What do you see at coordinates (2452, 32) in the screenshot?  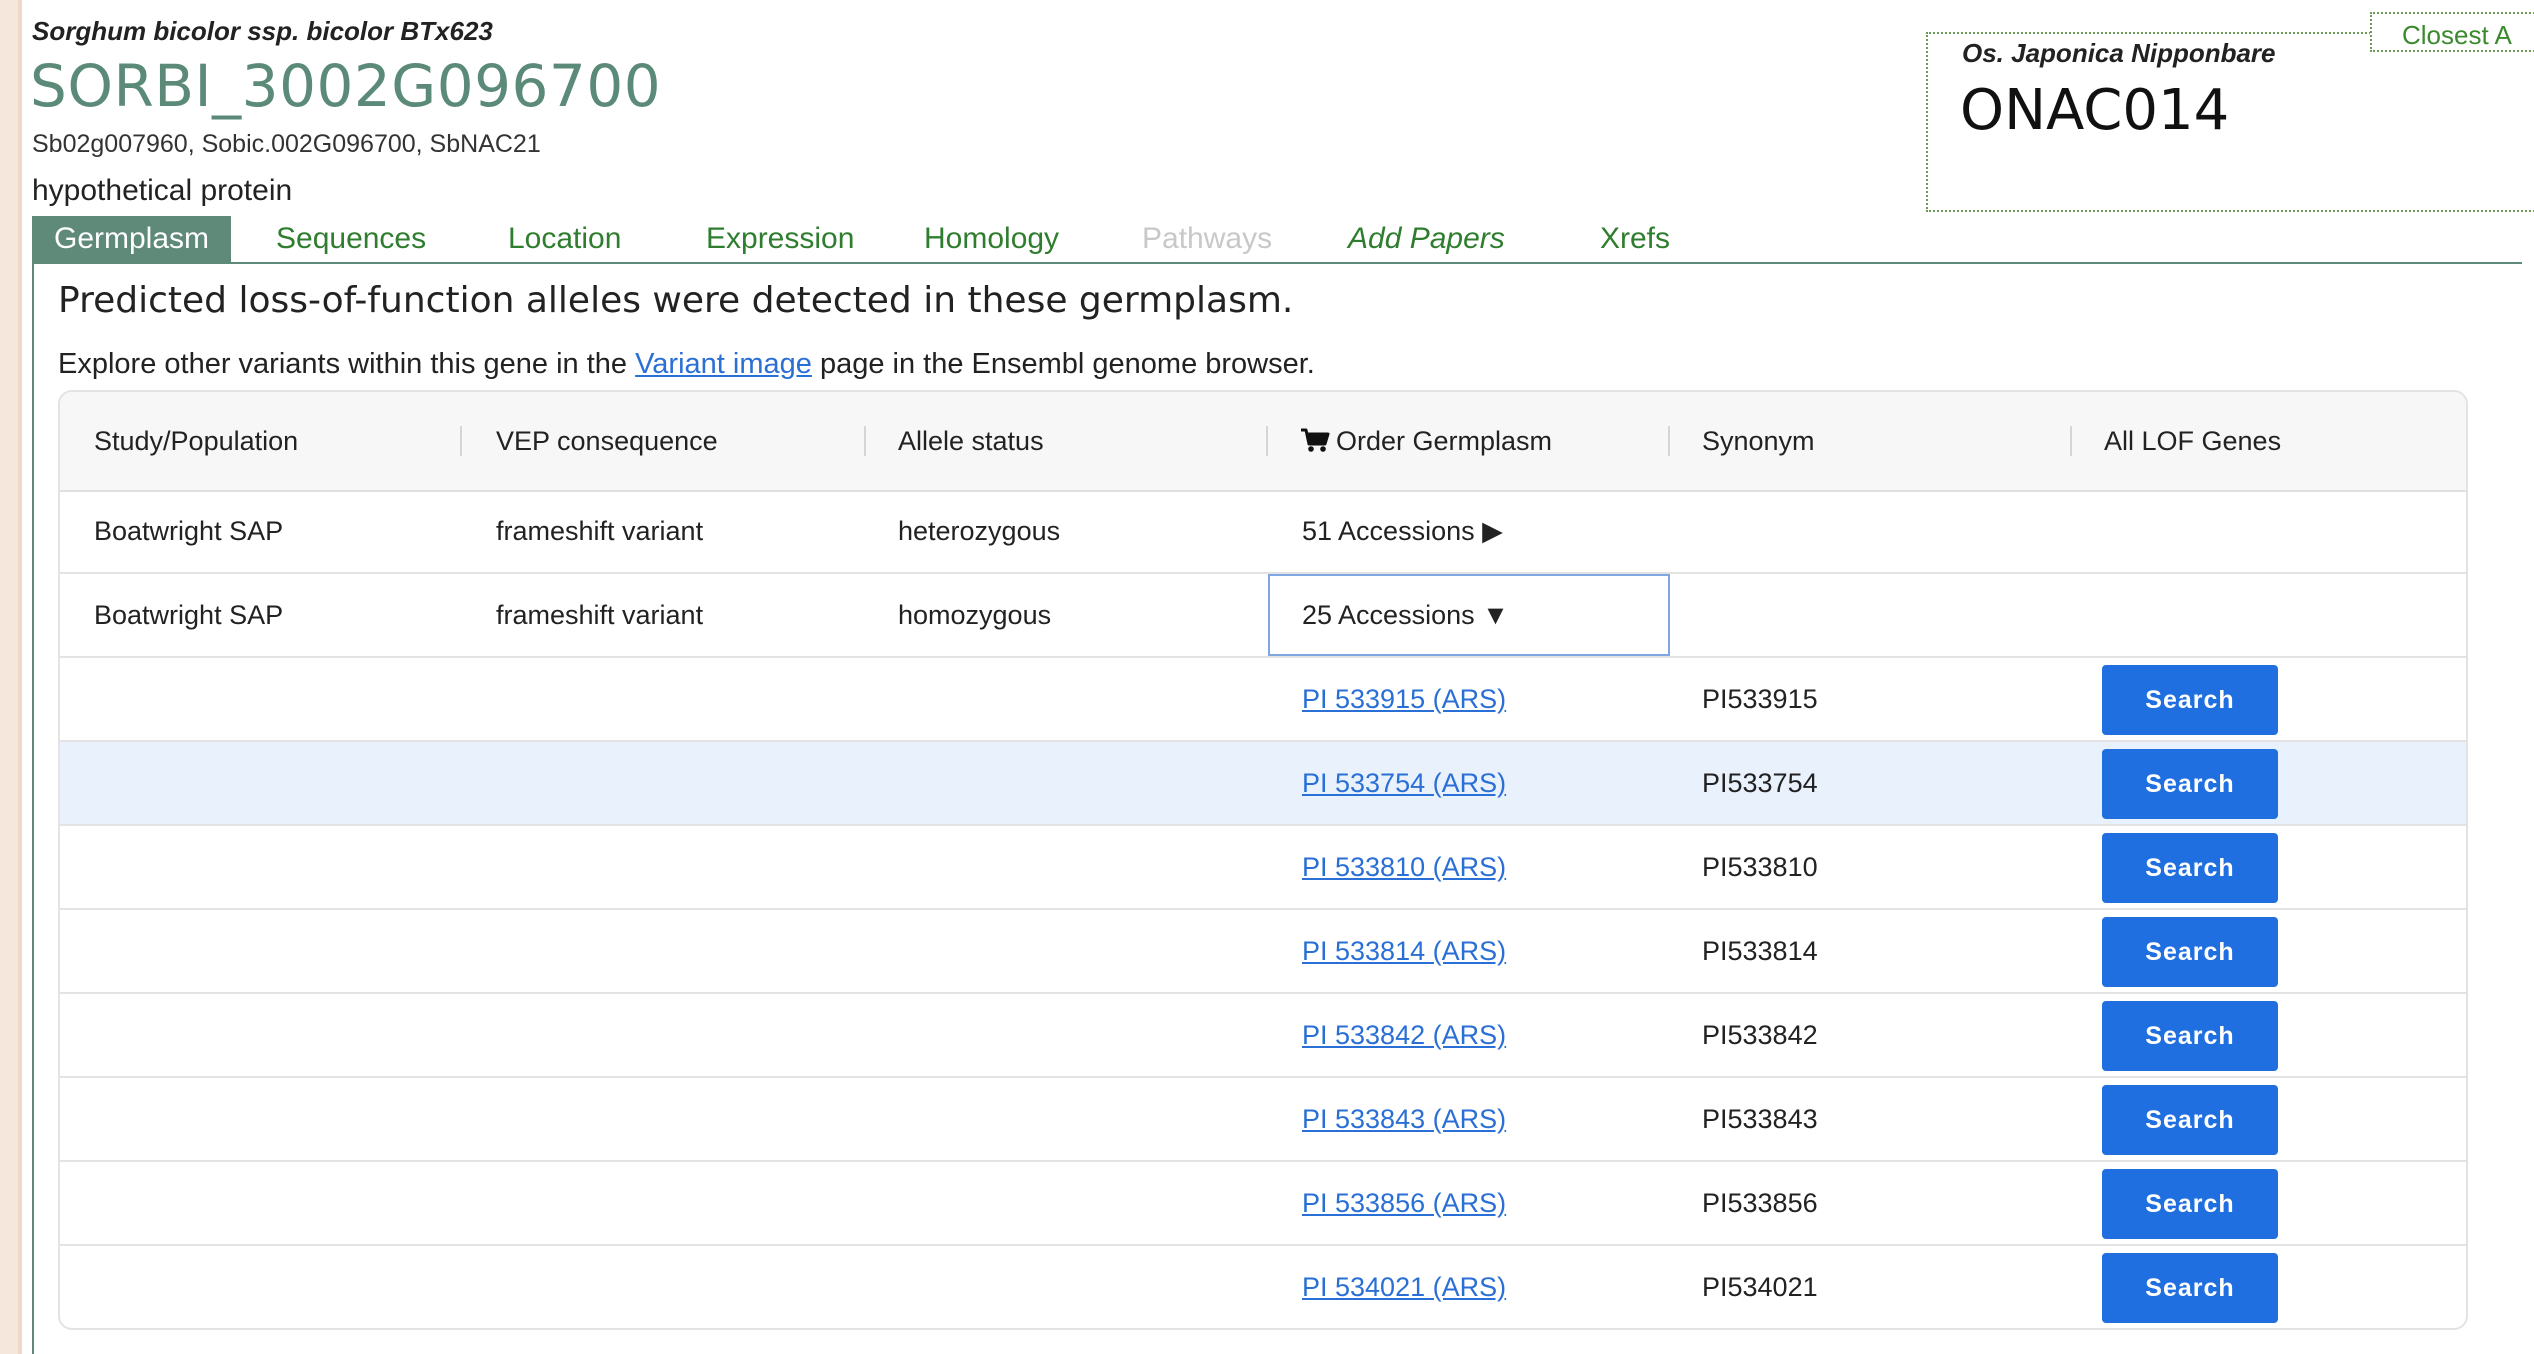 I see `closest-tab: Closest A` at bounding box center [2452, 32].